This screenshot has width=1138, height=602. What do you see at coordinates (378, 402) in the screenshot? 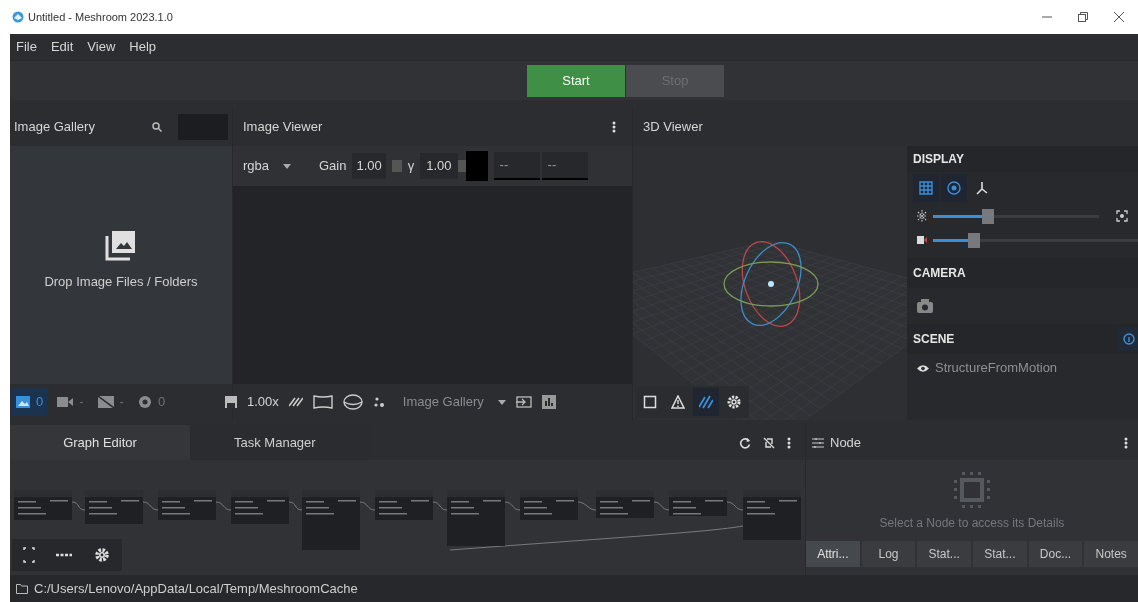
I see `points-icon` at bounding box center [378, 402].